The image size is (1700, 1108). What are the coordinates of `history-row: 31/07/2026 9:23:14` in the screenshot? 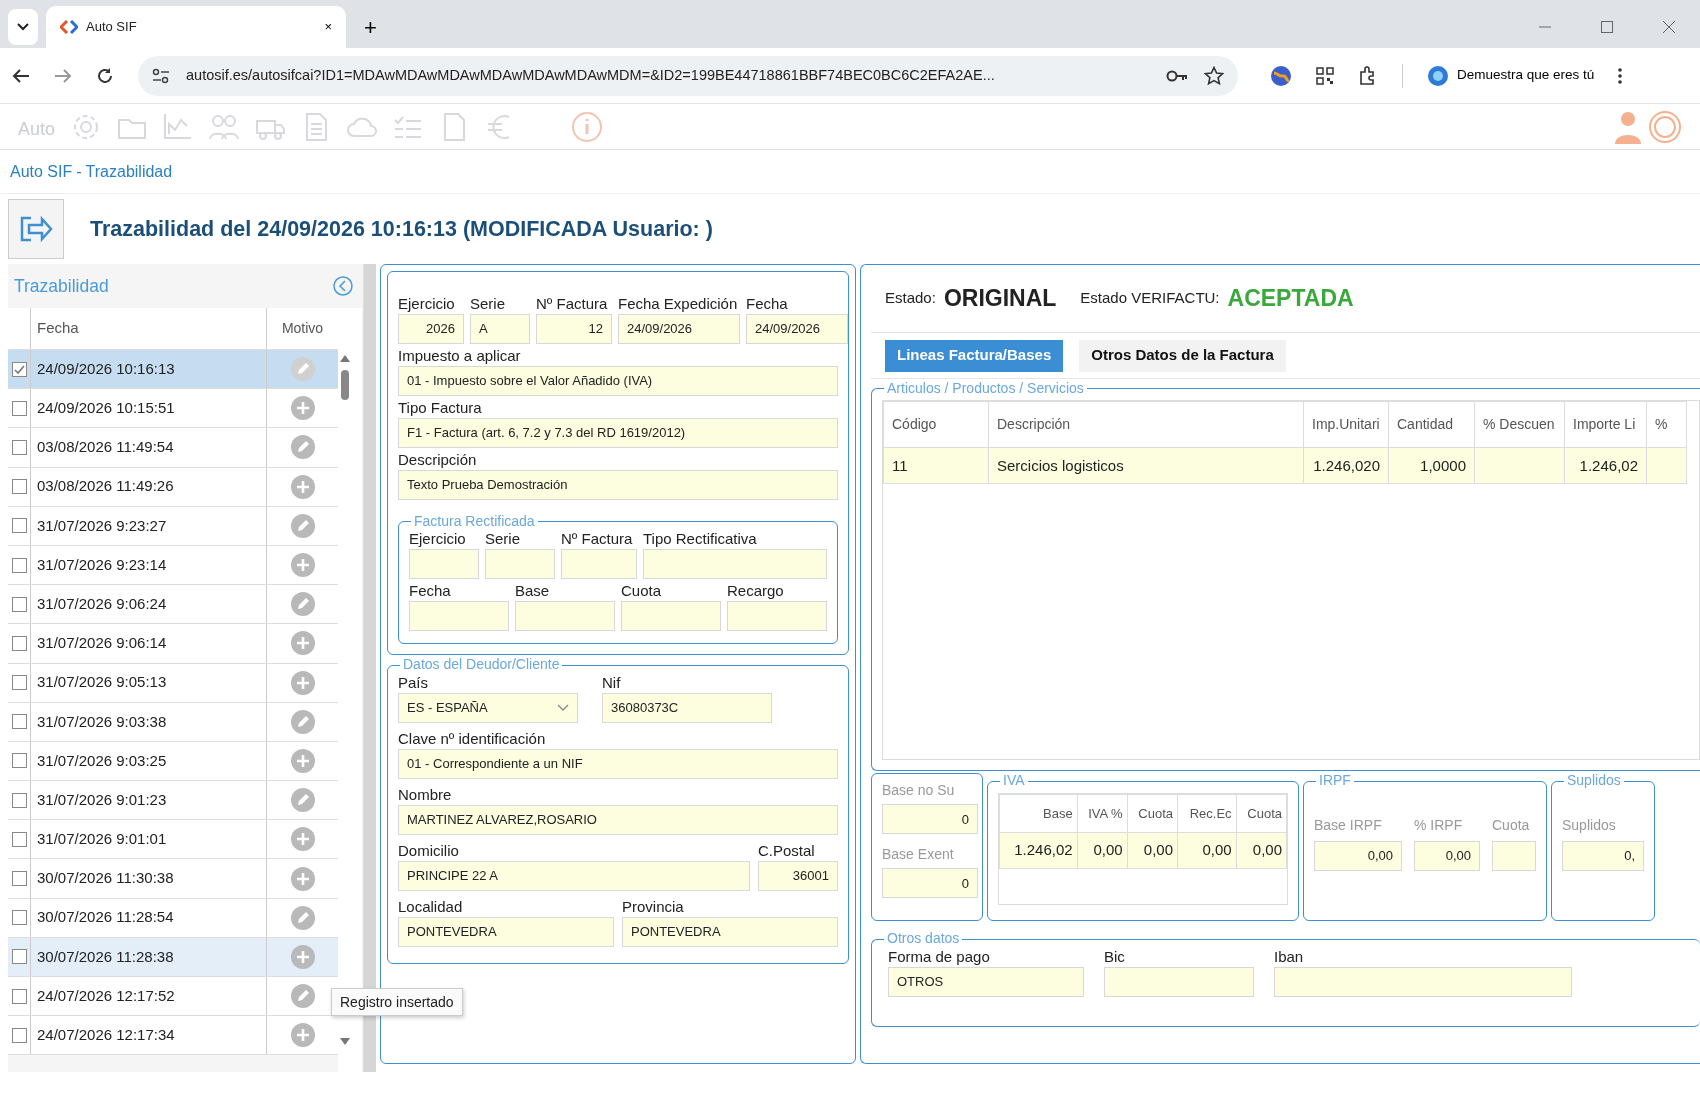 It's located at (173, 565).